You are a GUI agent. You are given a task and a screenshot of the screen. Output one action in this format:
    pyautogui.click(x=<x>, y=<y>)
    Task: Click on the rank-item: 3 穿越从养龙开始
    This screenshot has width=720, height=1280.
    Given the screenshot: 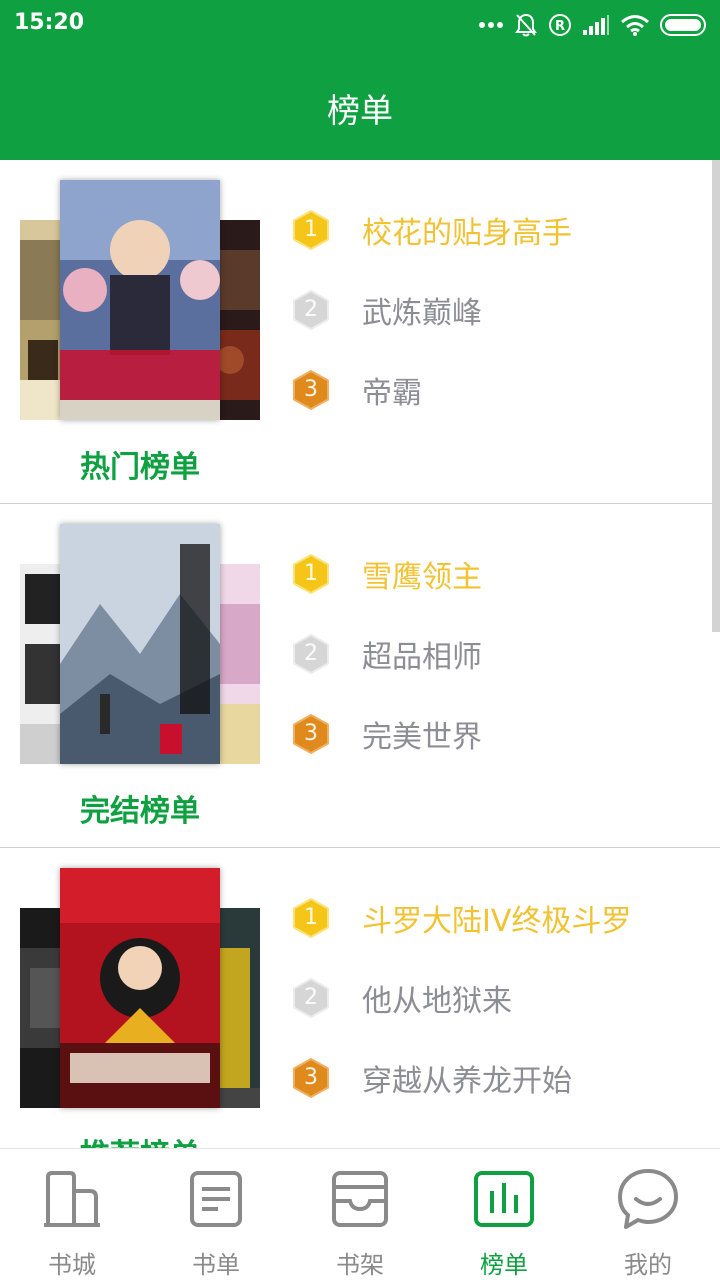 What is the action you would take?
    pyautogui.click(x=500, y=1078)
    